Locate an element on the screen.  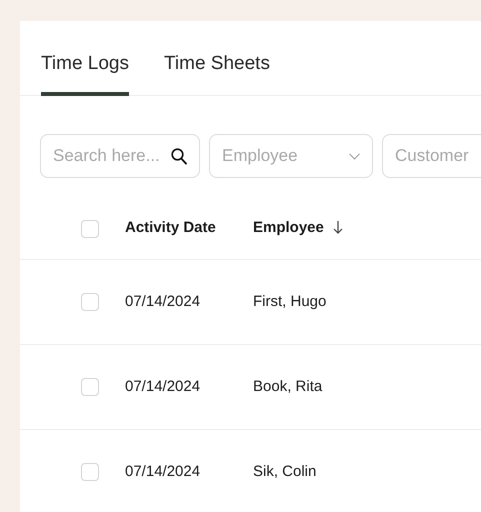
table-cell: First, Hugo is located at coordinates (289, 301).